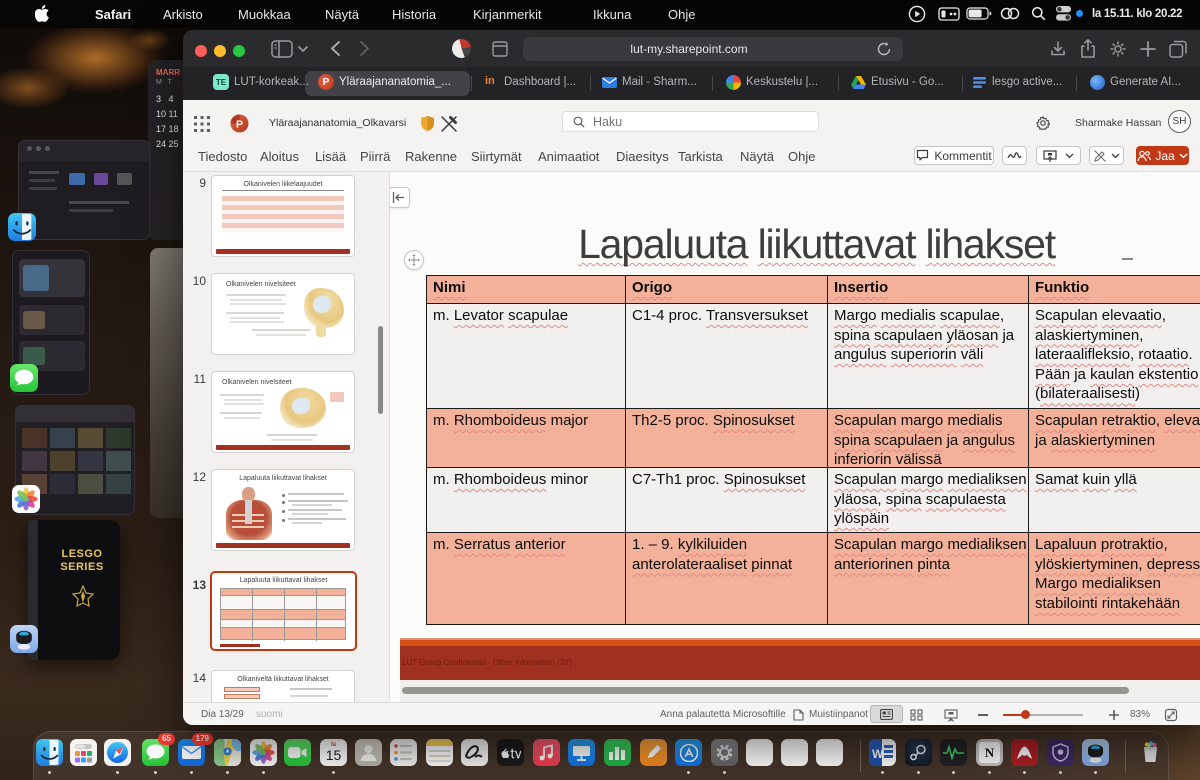 The width and height of the screenshot is (1200, 780). What do you see at coordinates (239, 125) in the screenshot?
I see `svg-text: P` at bounding box center [239, 125].